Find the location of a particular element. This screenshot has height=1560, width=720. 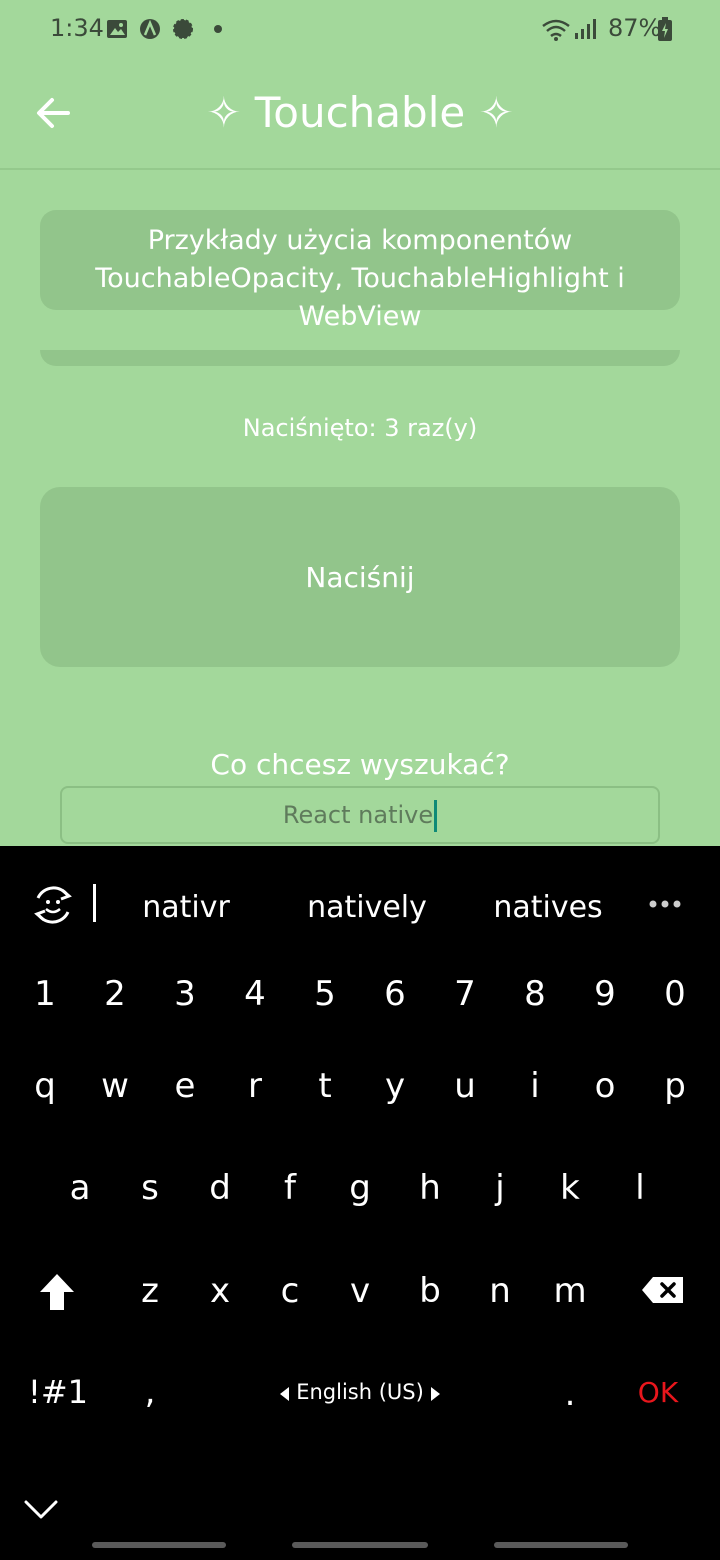

more-options-icon is located at coordinates (665, 904).